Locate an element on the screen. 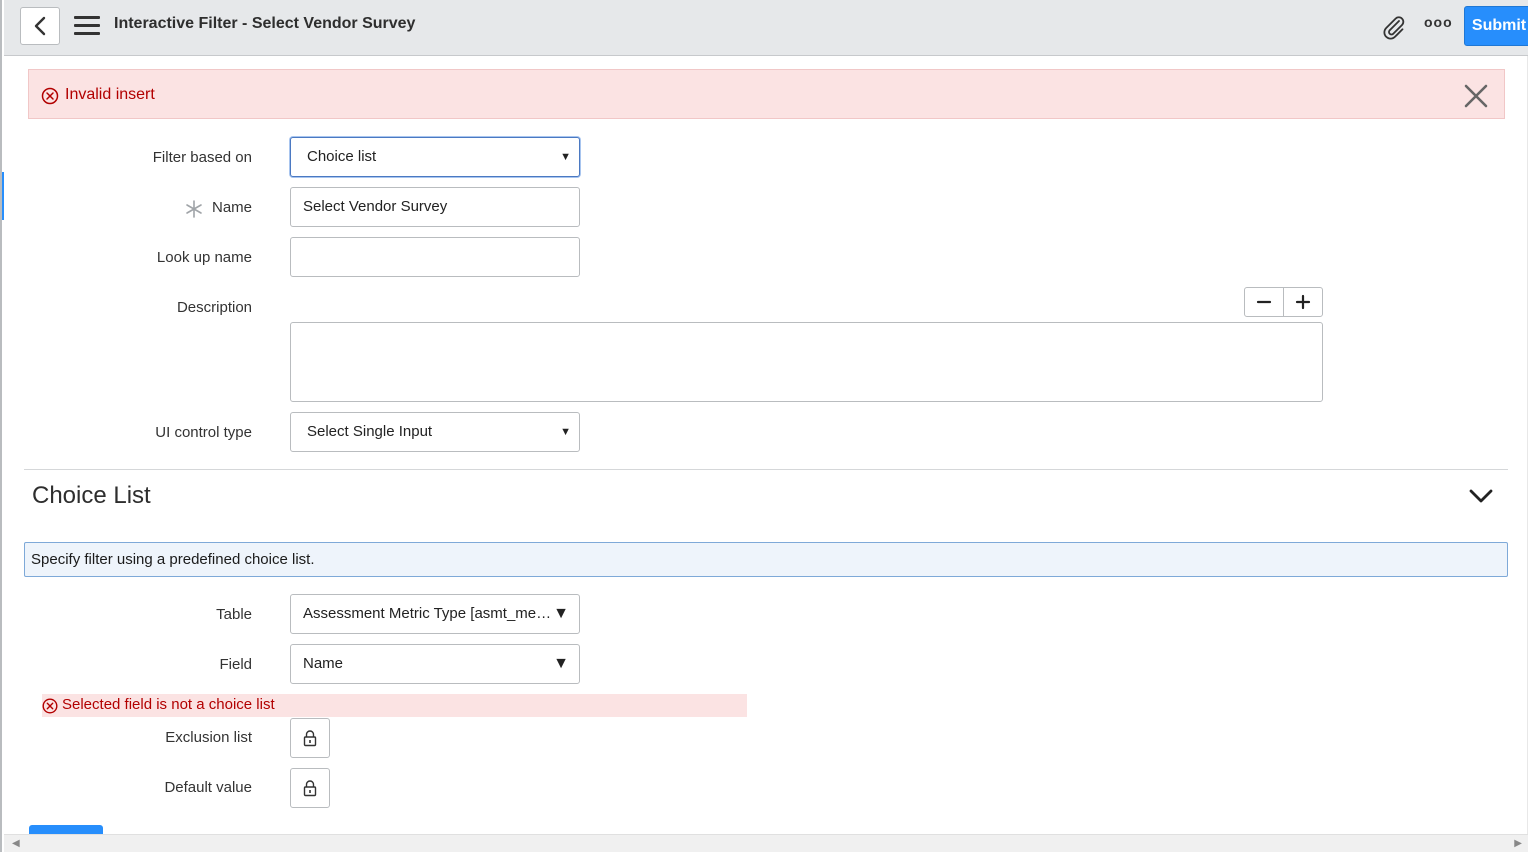 This screenshot has height=852, width=1528. default-value-unlock-button is located at coordinates (310, 788).